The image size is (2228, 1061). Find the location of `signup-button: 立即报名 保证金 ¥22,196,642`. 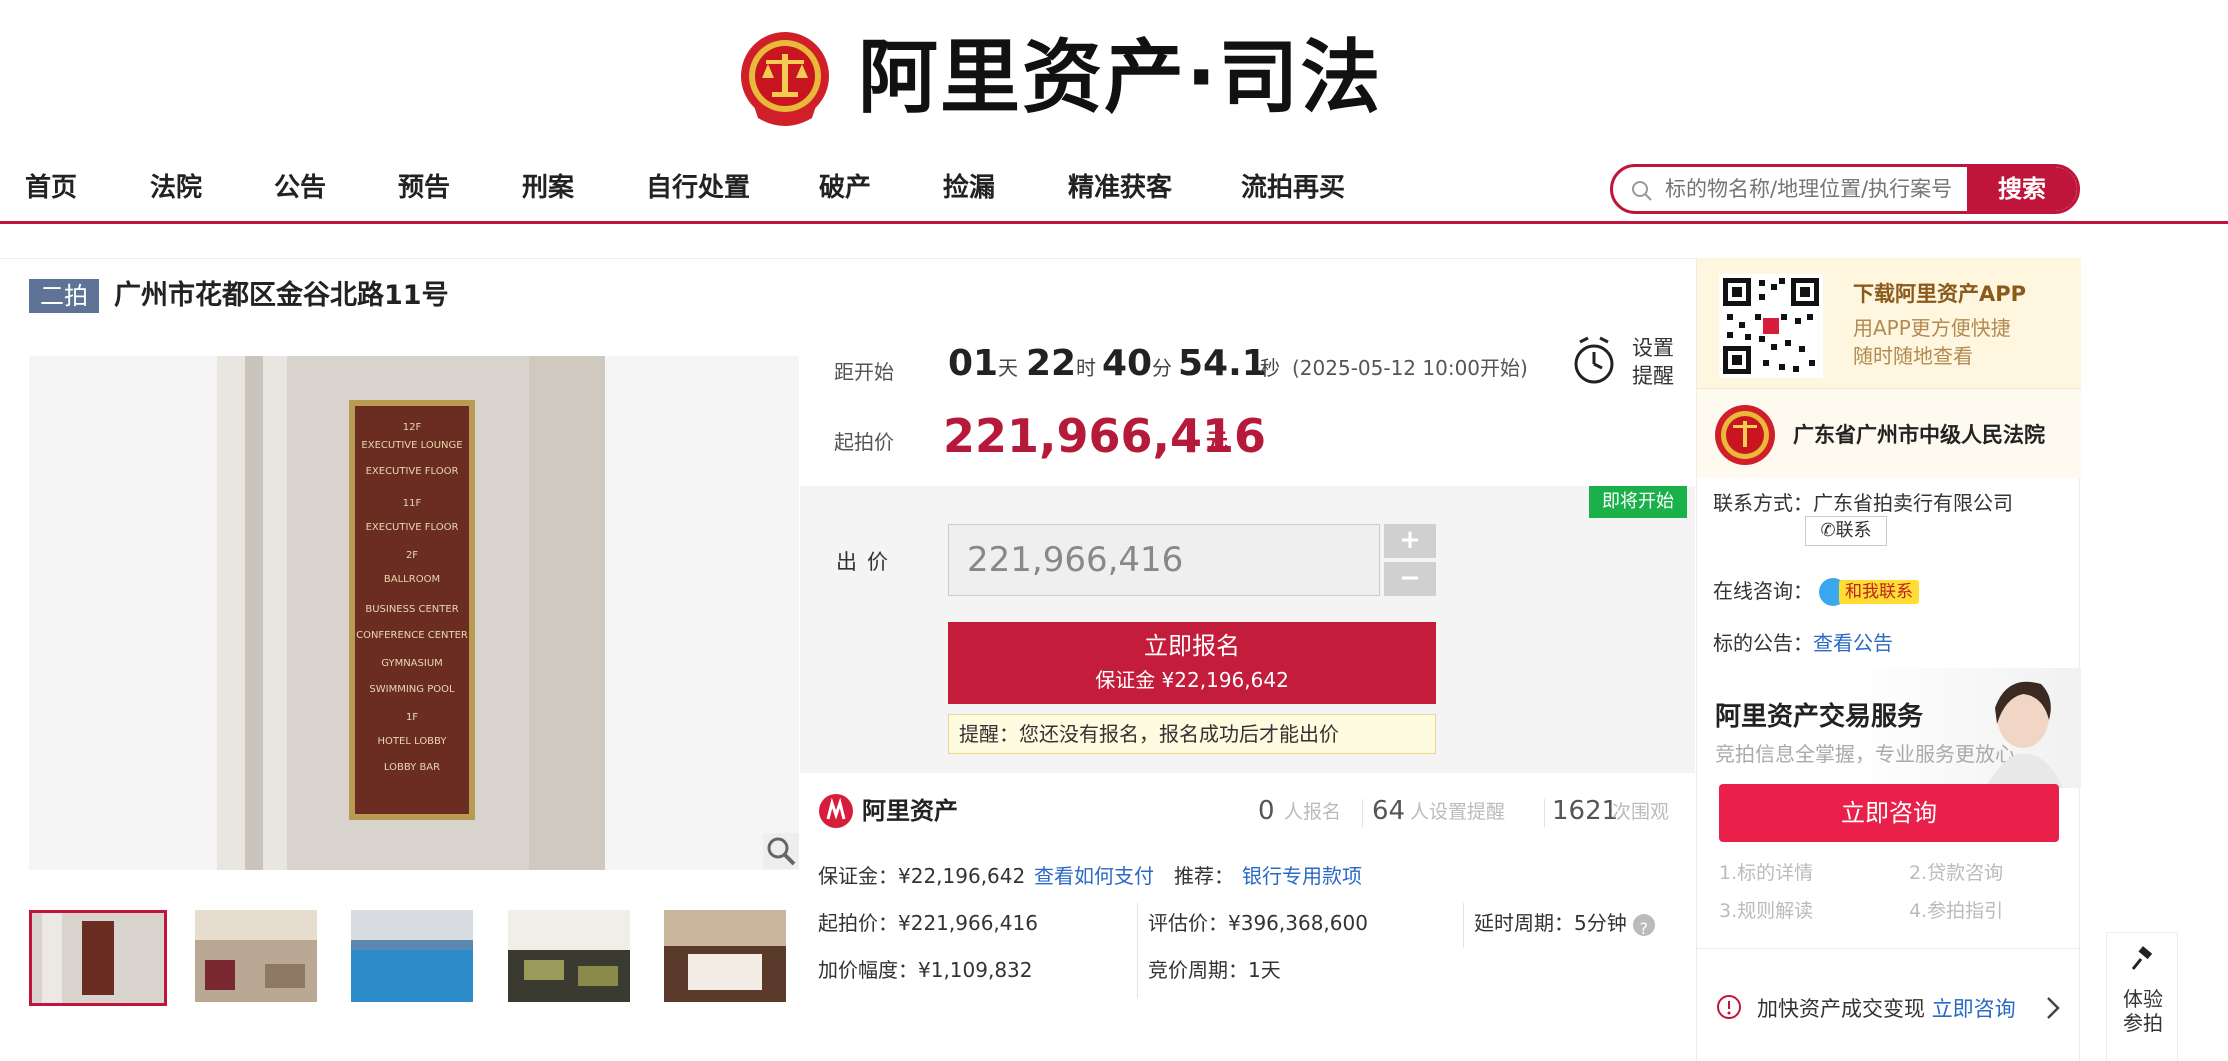

signup-button: 立即报名 保证金 ¥22,196,642 is located at coordinates (1192, 663).